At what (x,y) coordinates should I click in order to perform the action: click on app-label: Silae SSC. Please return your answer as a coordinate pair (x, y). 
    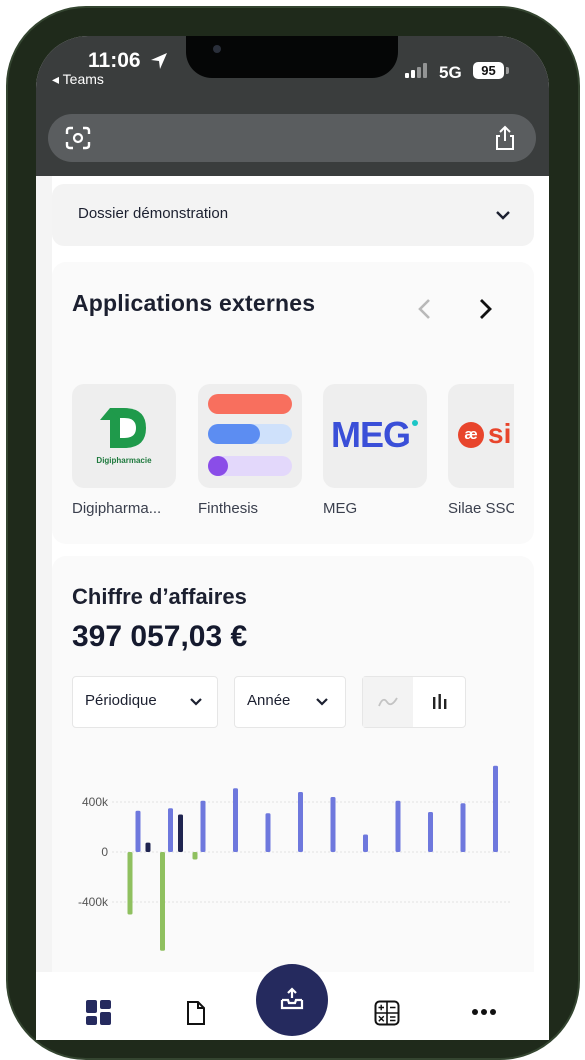
    Looking at the image, I should click on (481, 508).